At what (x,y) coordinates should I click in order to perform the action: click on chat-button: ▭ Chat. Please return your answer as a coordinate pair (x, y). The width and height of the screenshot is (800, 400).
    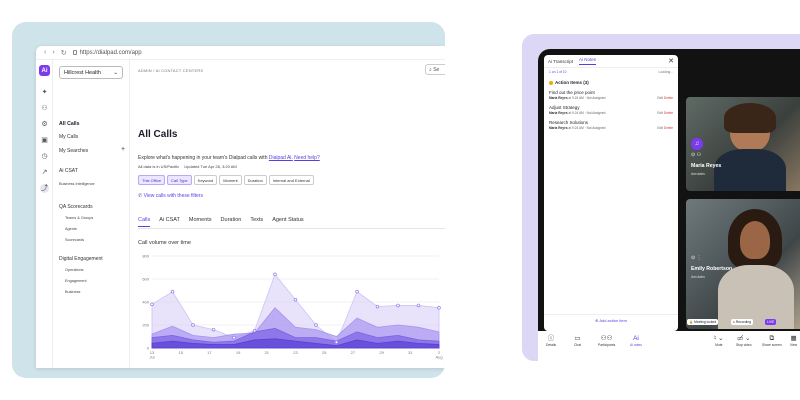
    Looking at the image, I should click on (577, 341).